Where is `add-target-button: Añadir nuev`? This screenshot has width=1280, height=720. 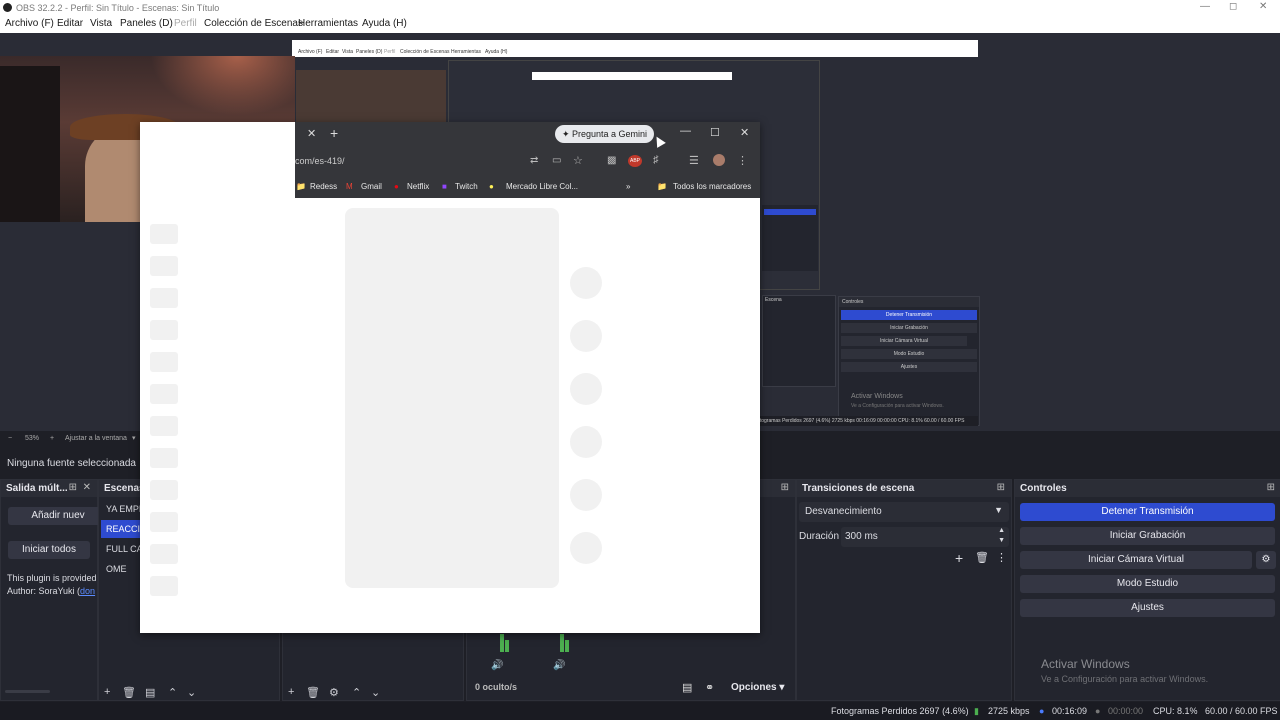 add-target-button: Añadir nuev is located at coordinates (58, 516).